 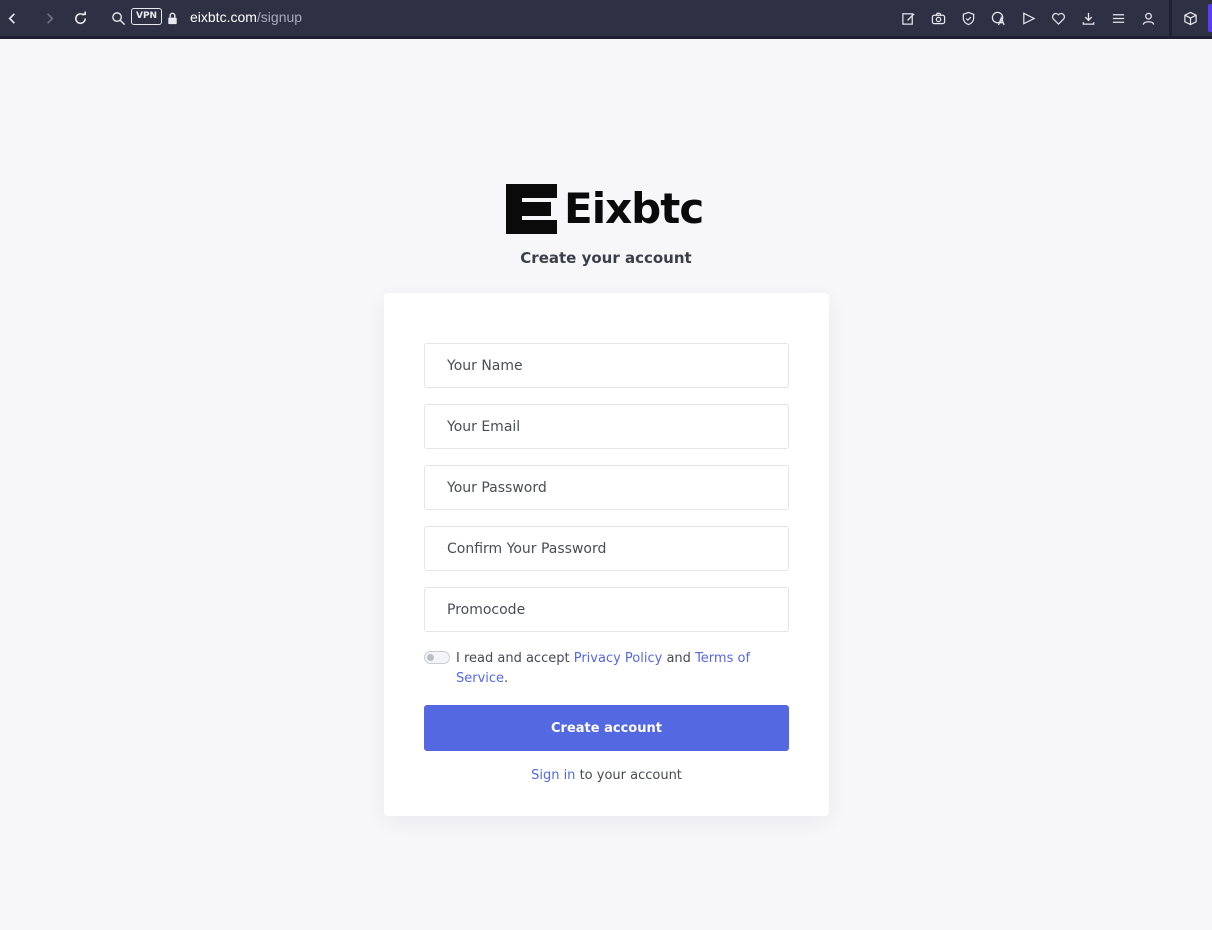 What do you see at coordinates (606, 18) in the screenshot?
I see `browser-toolbar: VPN eixbtc.com/signup` at bounding box center [606, 18].